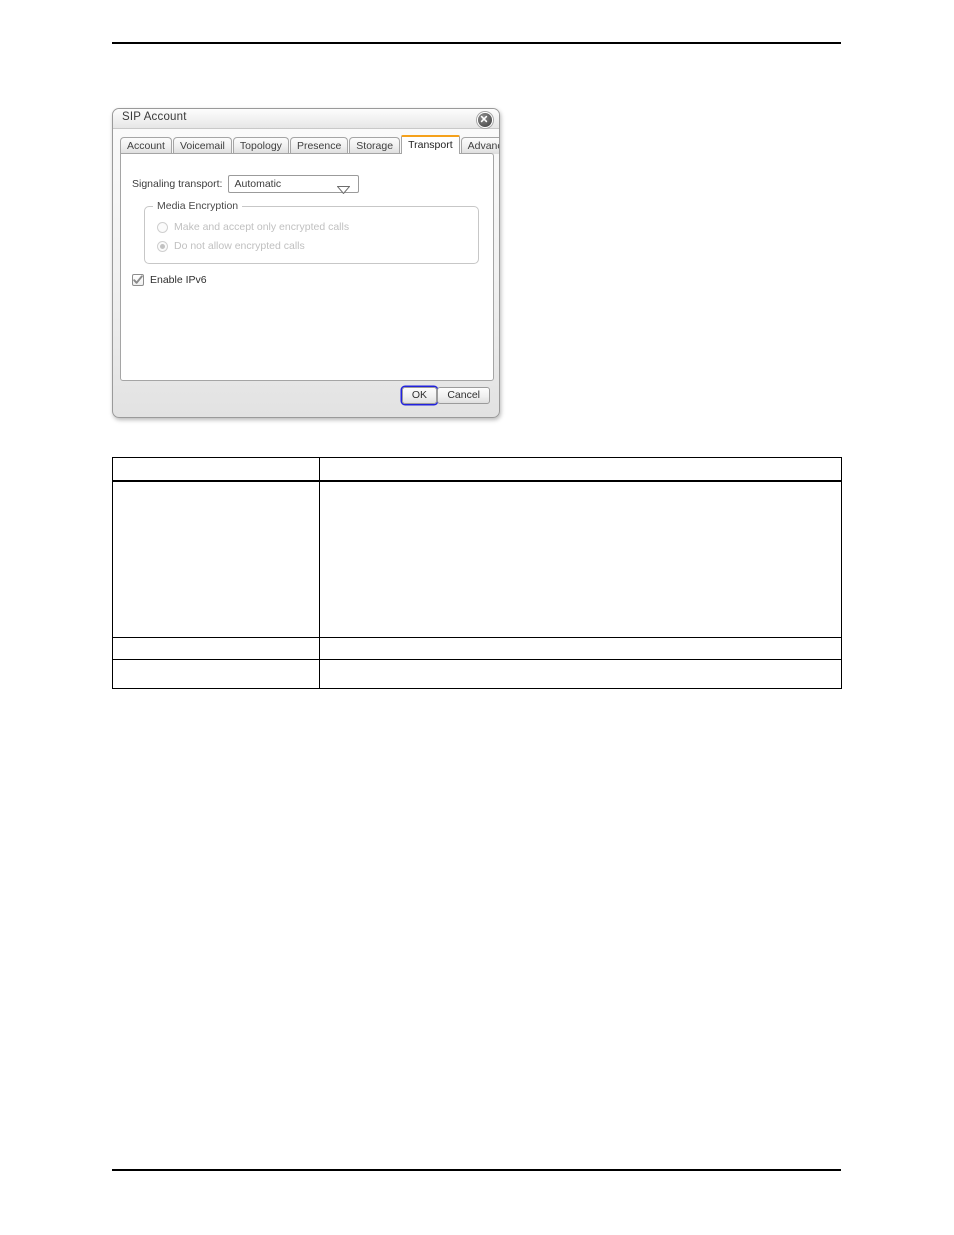 The height and width of the screenshot is (1235, 954). Describe the element at coordinates (294, 185) in the screenshot. I see `signaling-transport-select: Automatic` at that location.